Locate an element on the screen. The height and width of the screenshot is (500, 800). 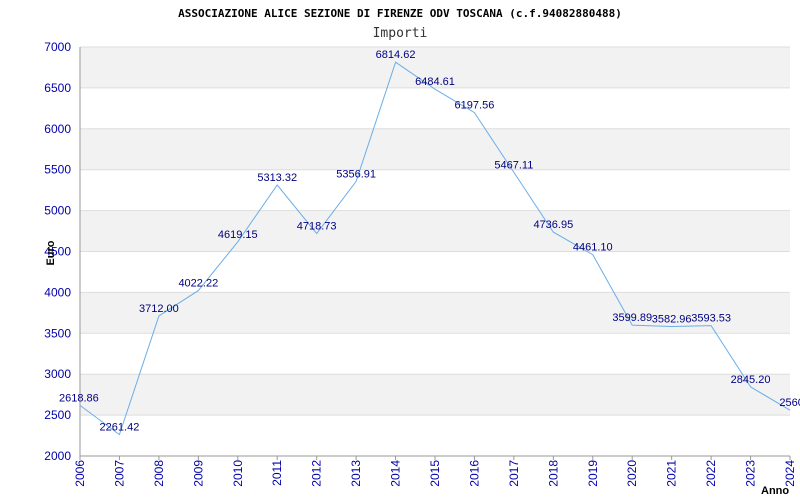
y-tick-label: 6500 is located at coordinates (57, 88).